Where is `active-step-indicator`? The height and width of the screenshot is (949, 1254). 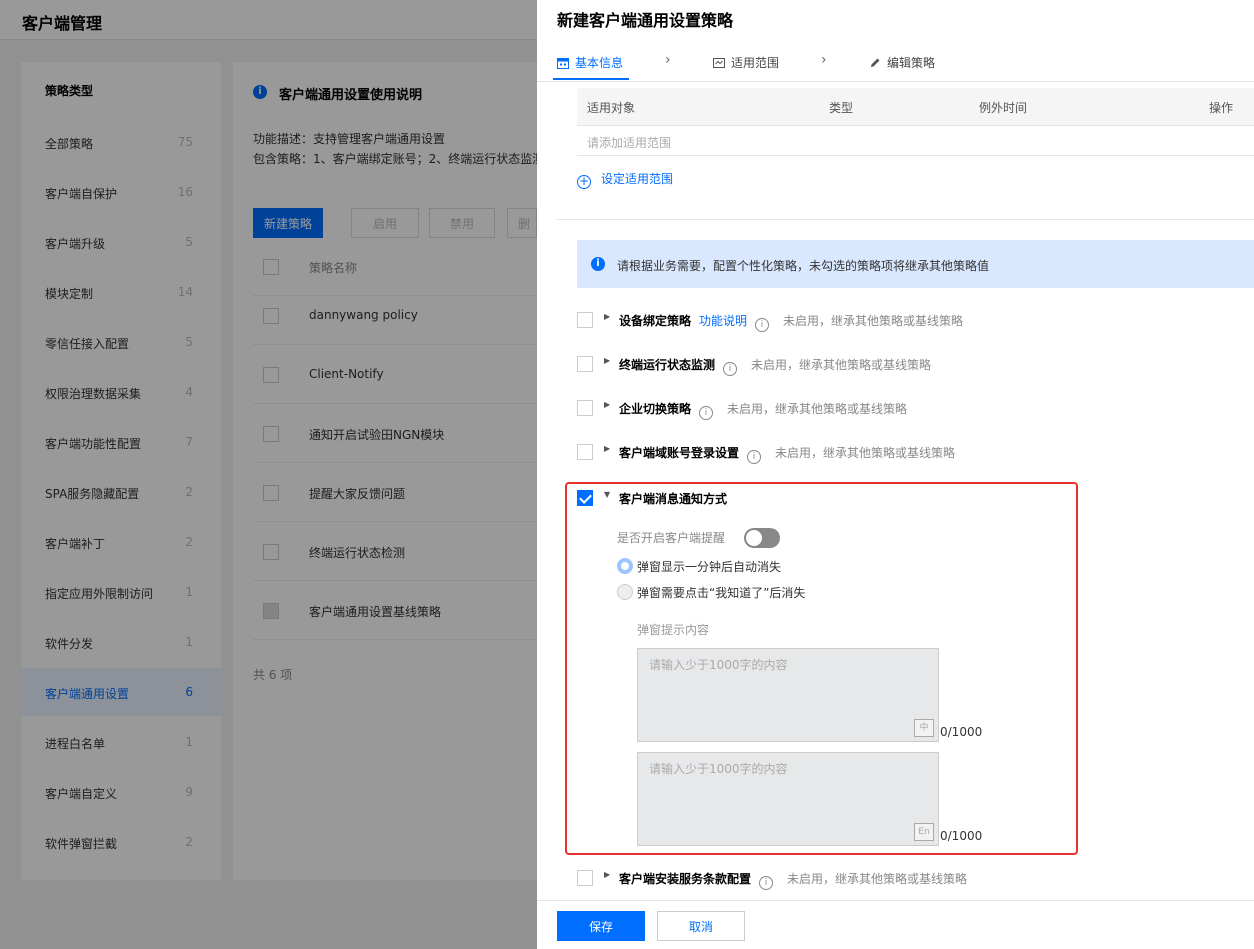 active-step-indicator is located at coordinates (591, 79).